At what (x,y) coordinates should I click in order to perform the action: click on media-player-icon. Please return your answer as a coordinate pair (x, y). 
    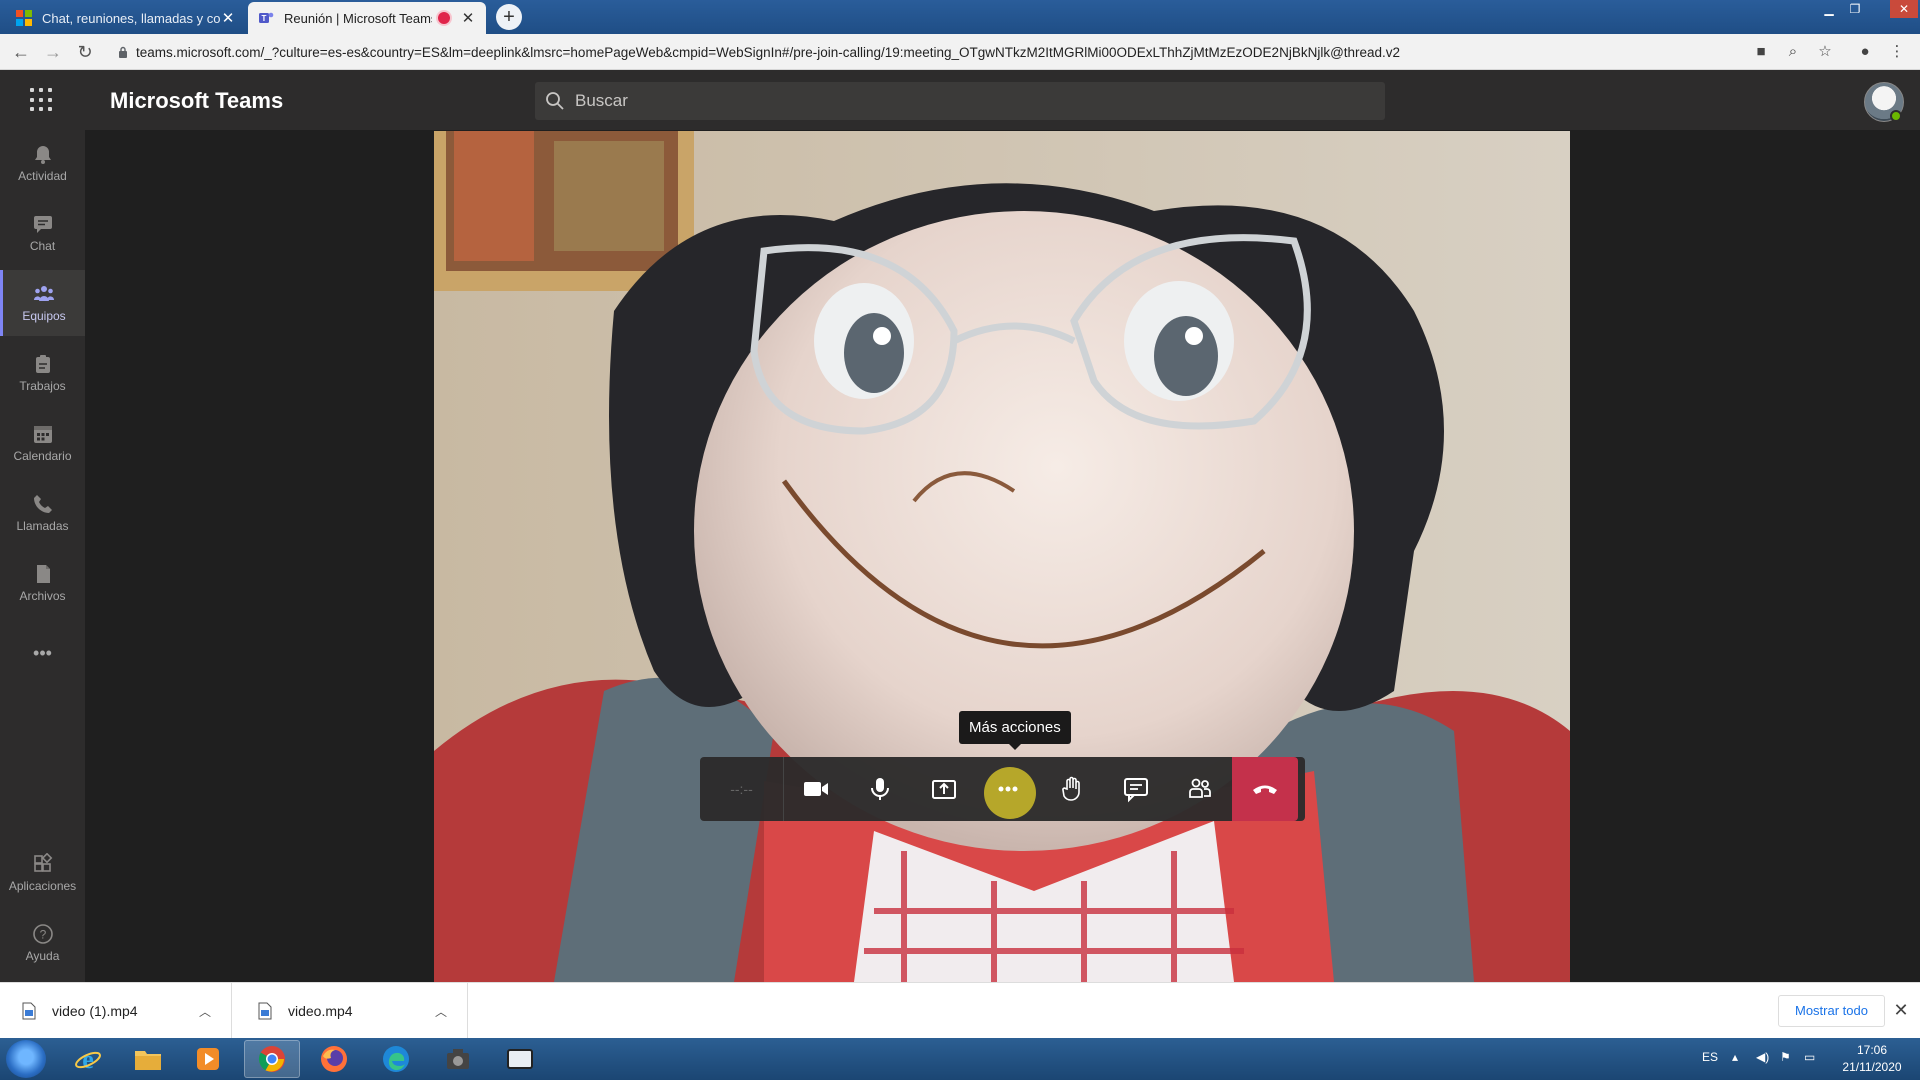
    Looking at the image, I should click on (208, 1059).